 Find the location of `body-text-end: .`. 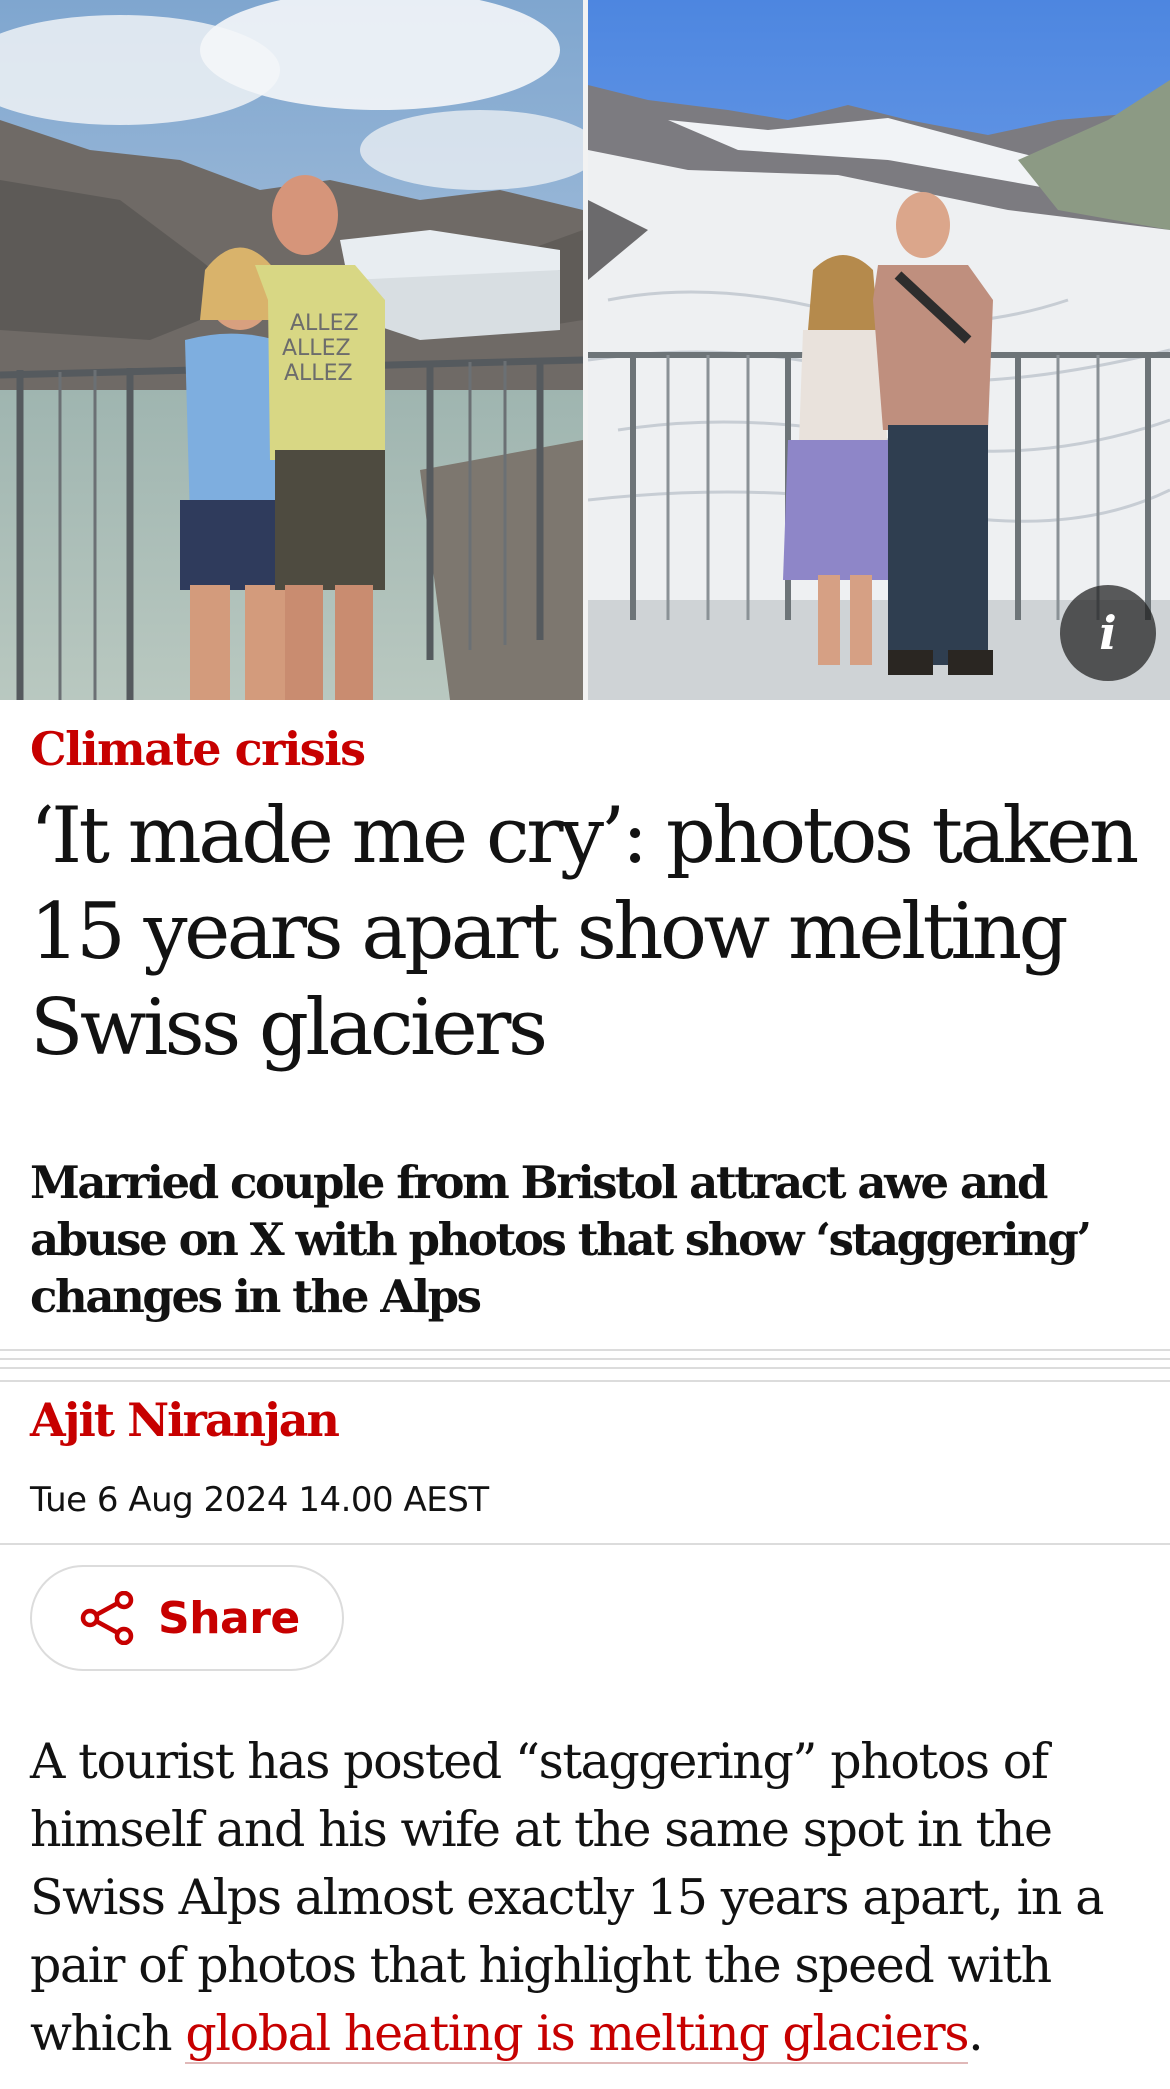

body-text-end: . is located at coordinates (976, 2033).